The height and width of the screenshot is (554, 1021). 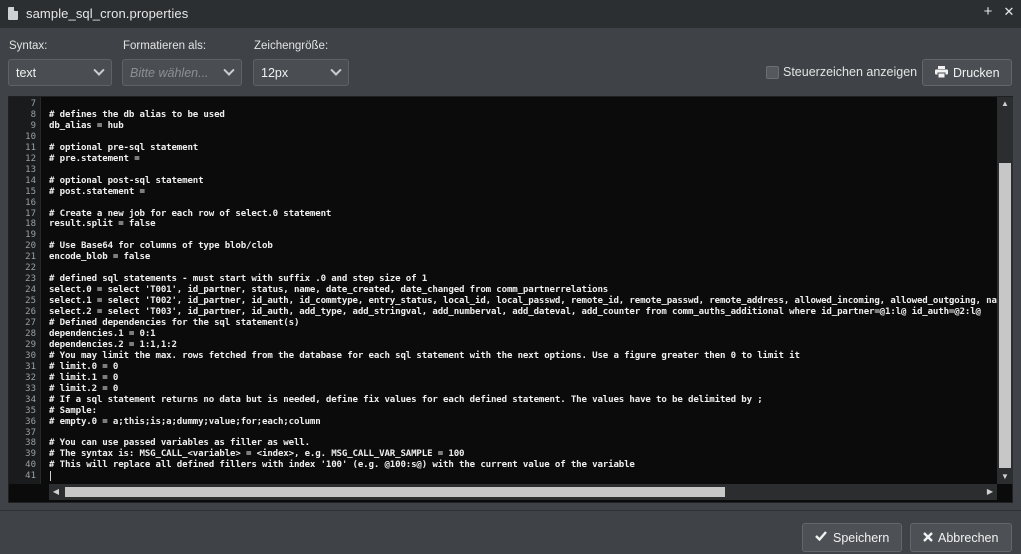 I want to click on line-number: 25, so click(x=30, y=301).